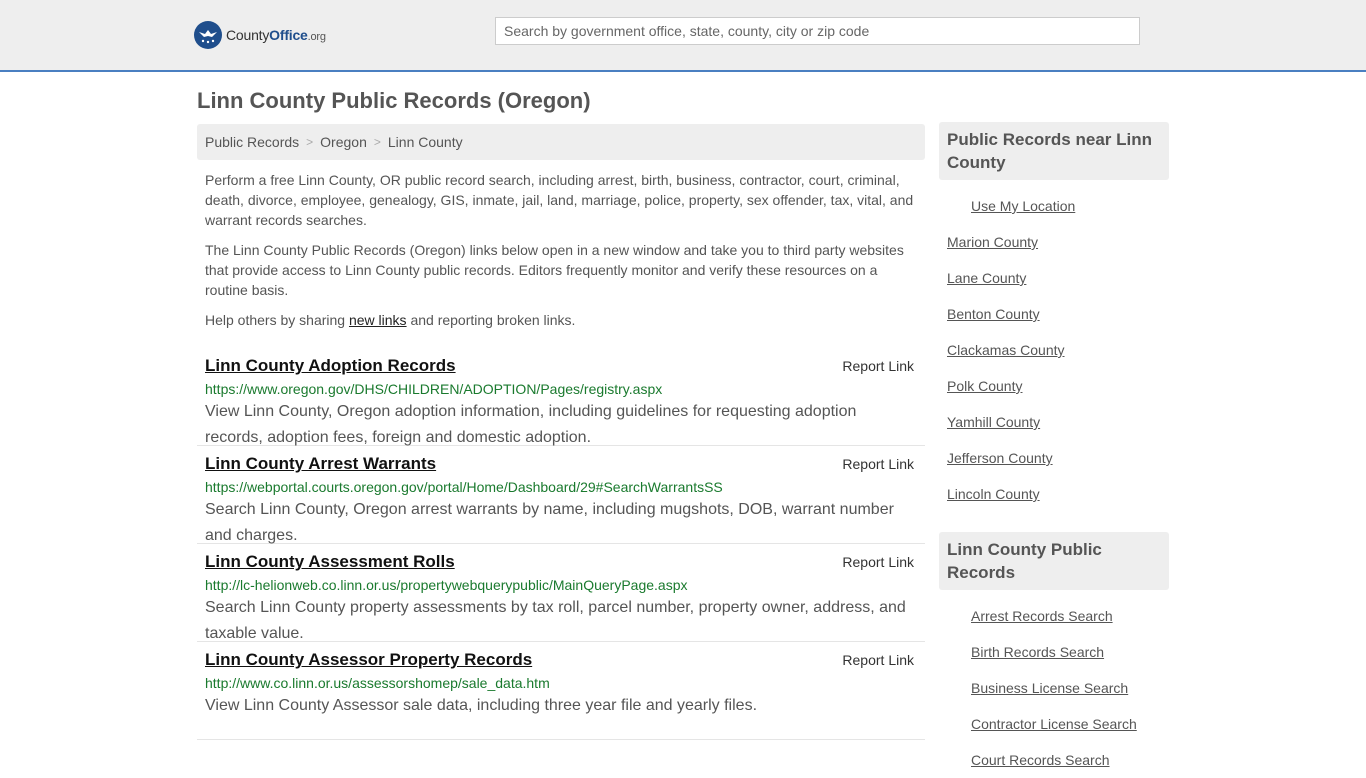 The height and width of the screenshot is (778, 1366). I want to click on nearby-county-link: Jefferson County, so click(1000, 458).